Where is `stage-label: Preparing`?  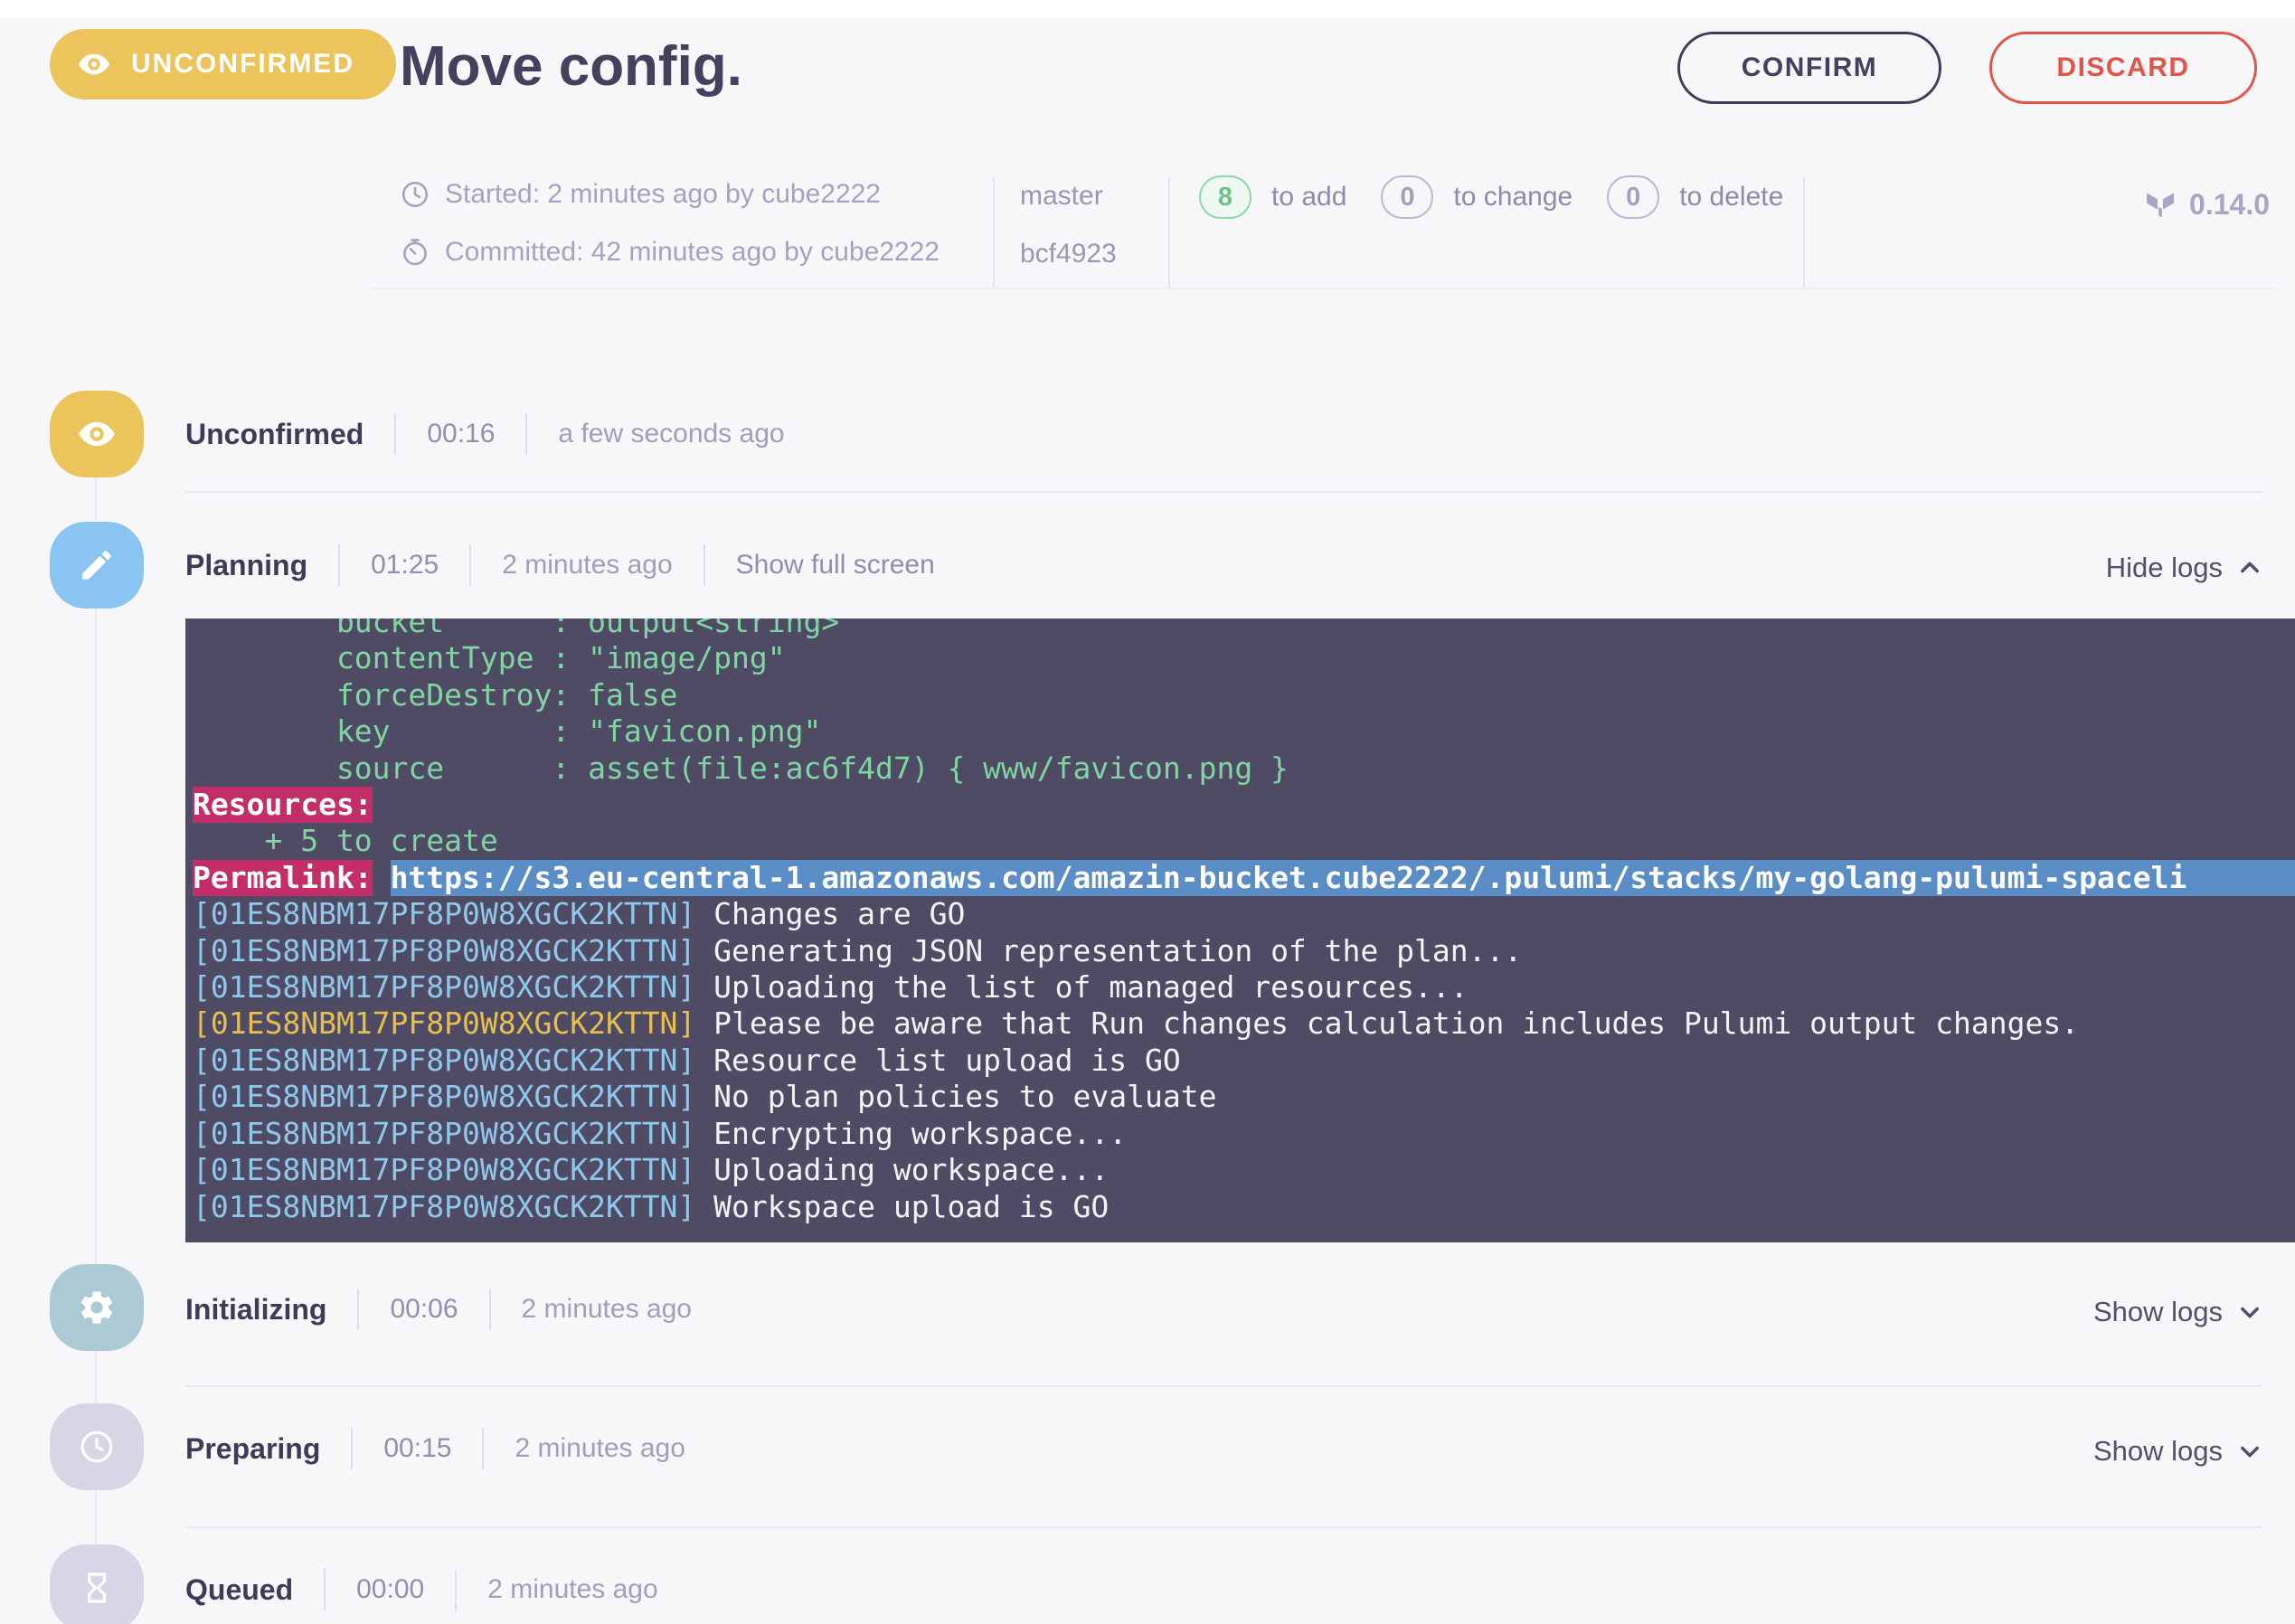
stage-label: Preparing is located at coordinates (253, 1448).